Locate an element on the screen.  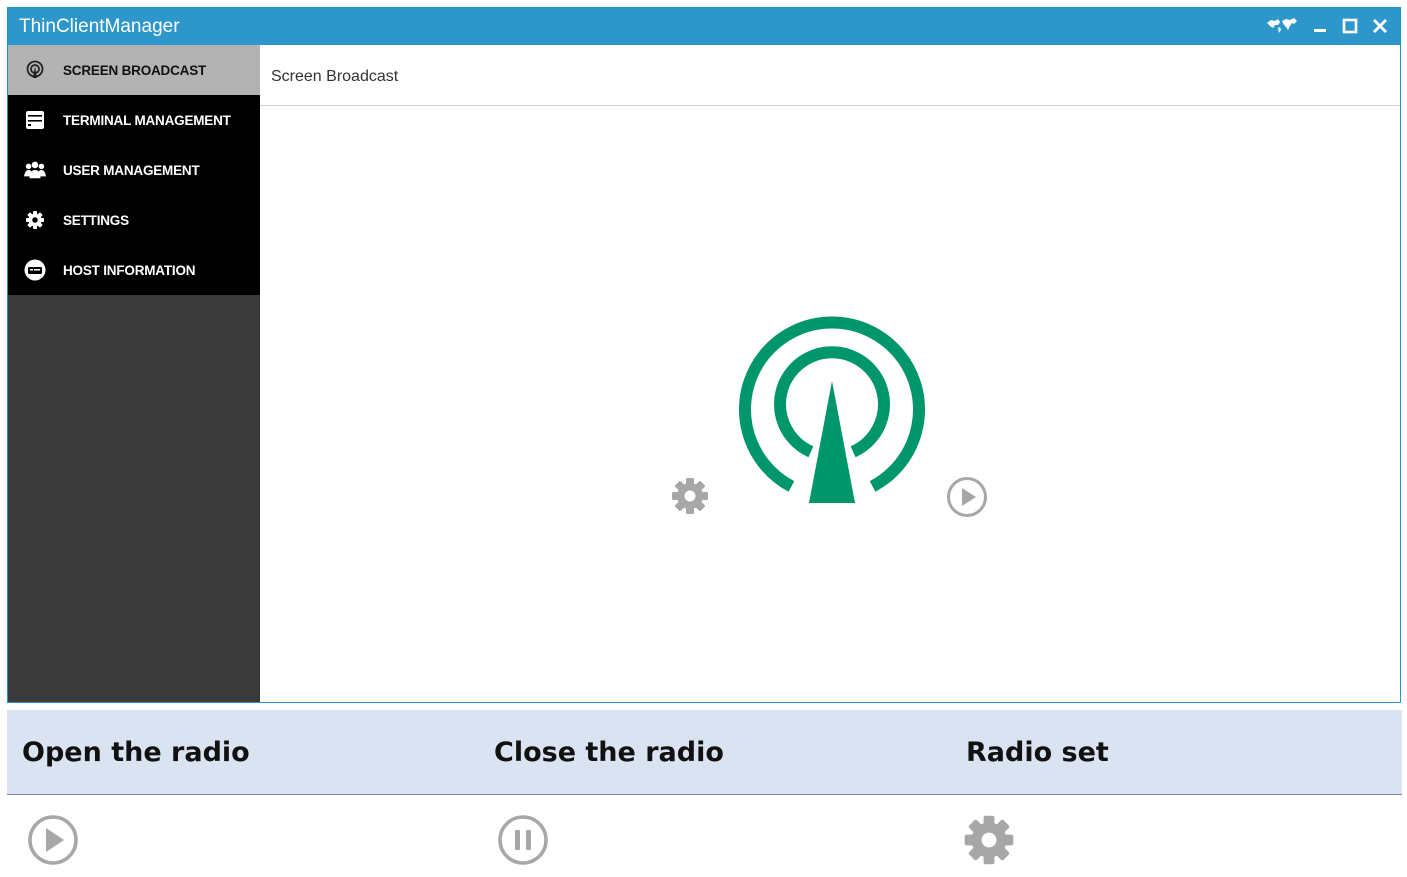
column-title-radio-set: Radio set is located at coordinates (1037, 752).